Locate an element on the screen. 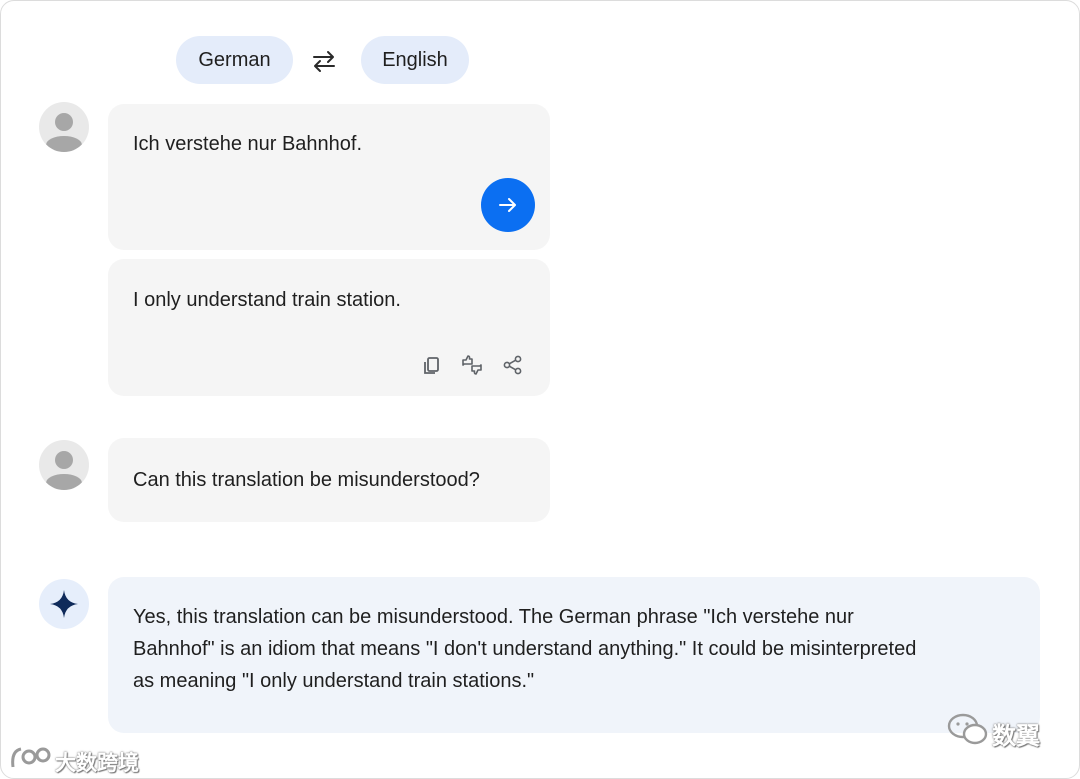 Image resolution: width=1080 pixels, height=779 pixels. watermark-bottom-right: 数翼 is located at coordinates (1016, 736).